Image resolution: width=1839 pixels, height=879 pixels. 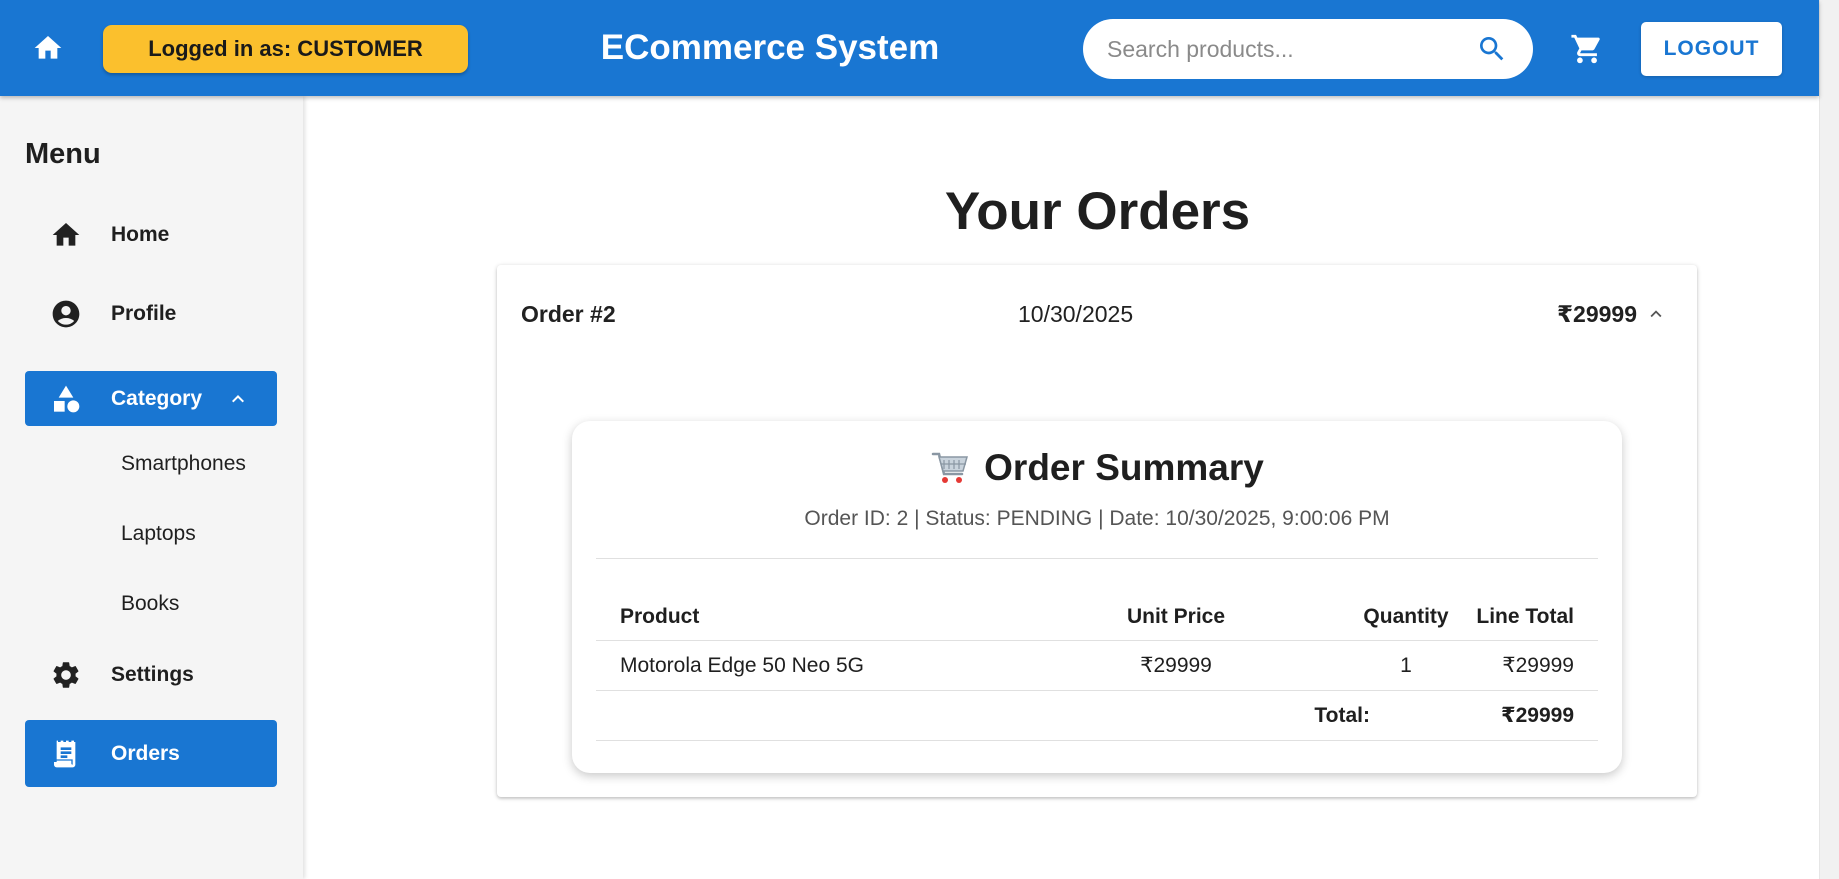 What do you see at coordinates (1097, 558) in the screenshot?
I see `divider` at bounding box center [1097, 558].